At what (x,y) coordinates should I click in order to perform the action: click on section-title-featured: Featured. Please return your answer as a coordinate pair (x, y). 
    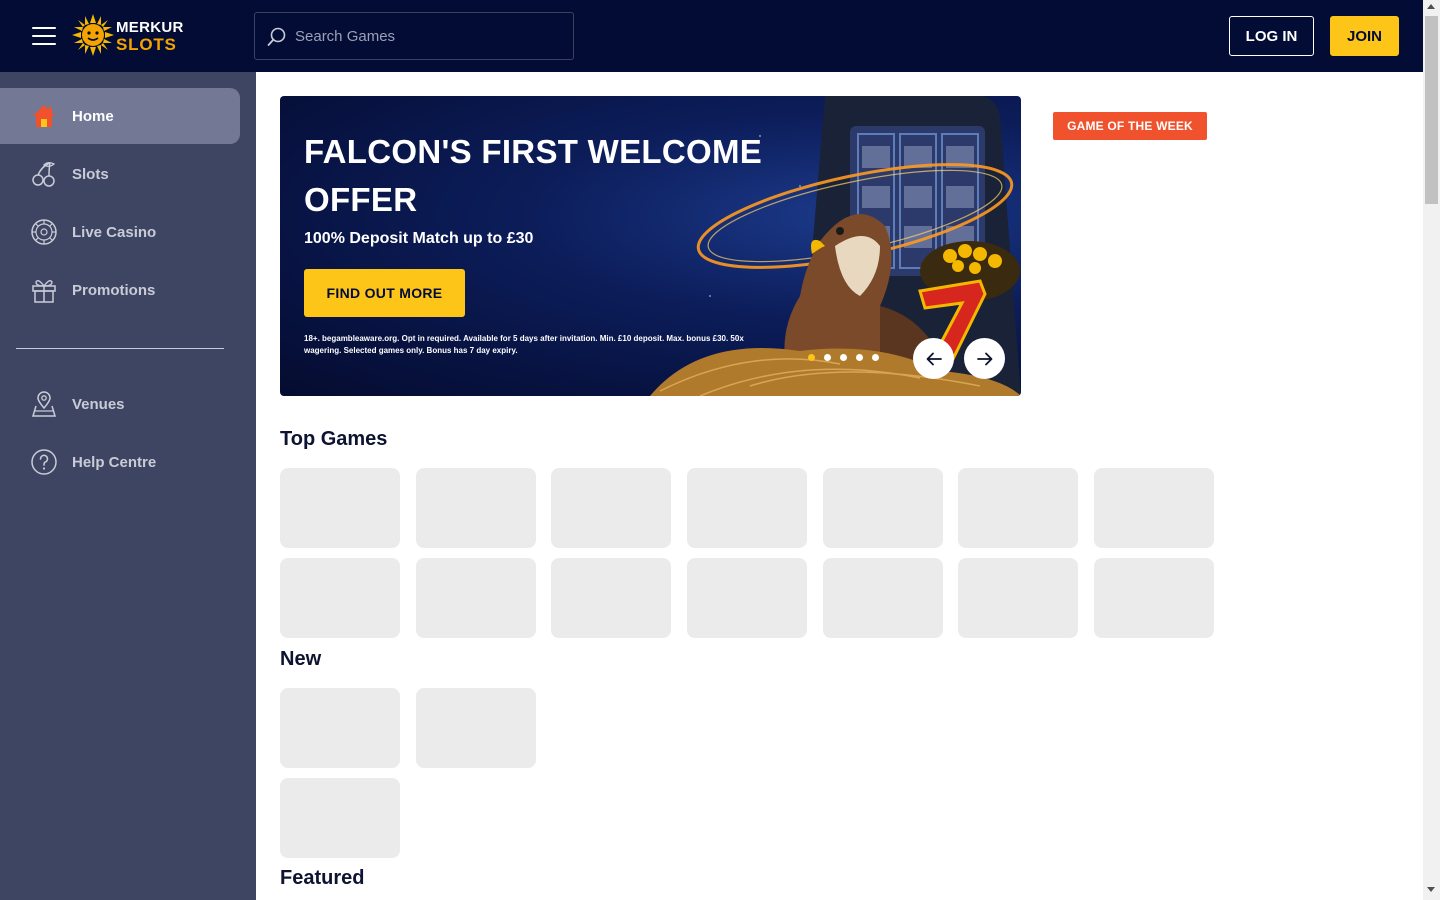
    Looking at the image, I should click on (322, 878).